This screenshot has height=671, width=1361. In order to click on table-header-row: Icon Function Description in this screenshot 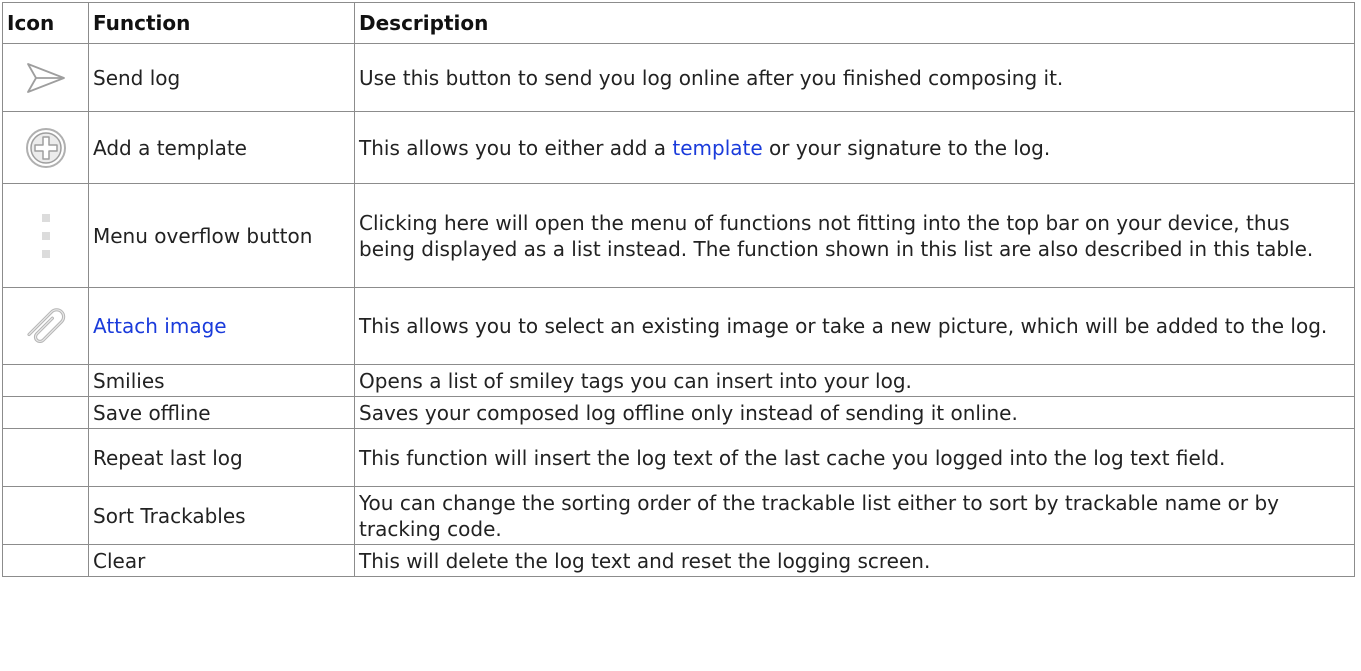, I will do `click(678, 23)`.